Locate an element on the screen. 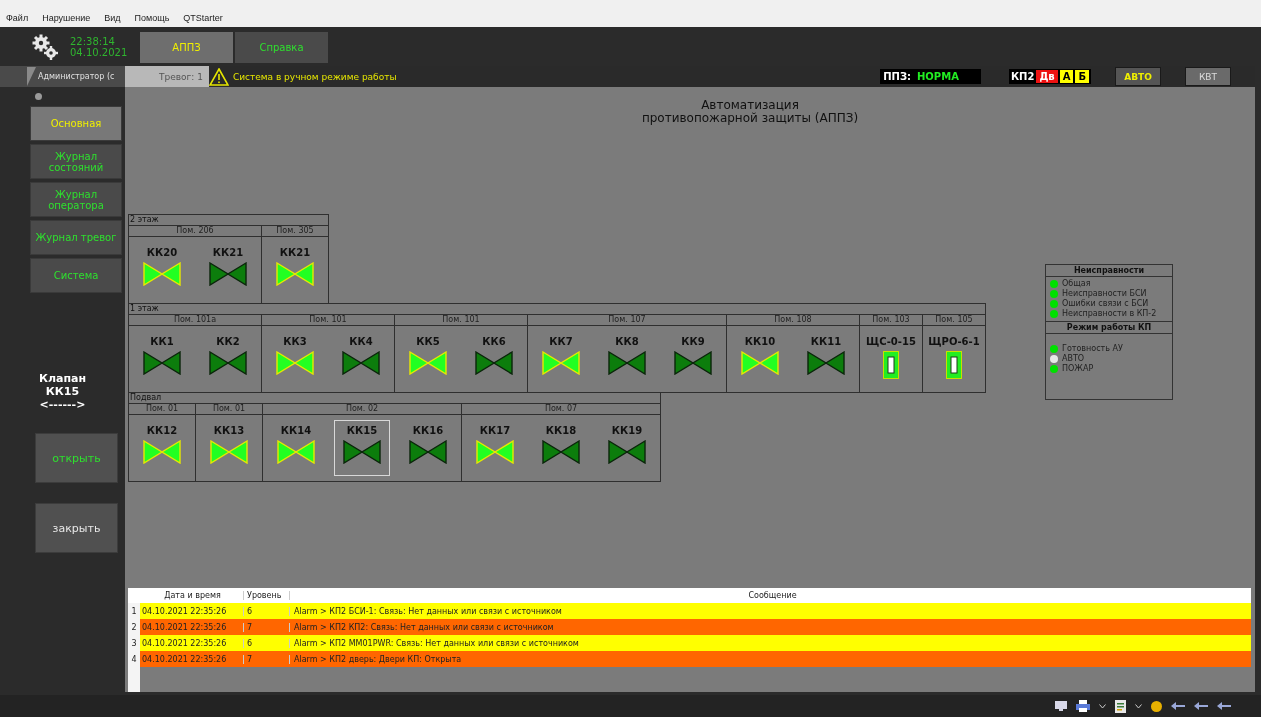 Image resolution: width=1261 pixels, height=717 pixels. device-tile: КК7 is located at coordinates (561, 359).